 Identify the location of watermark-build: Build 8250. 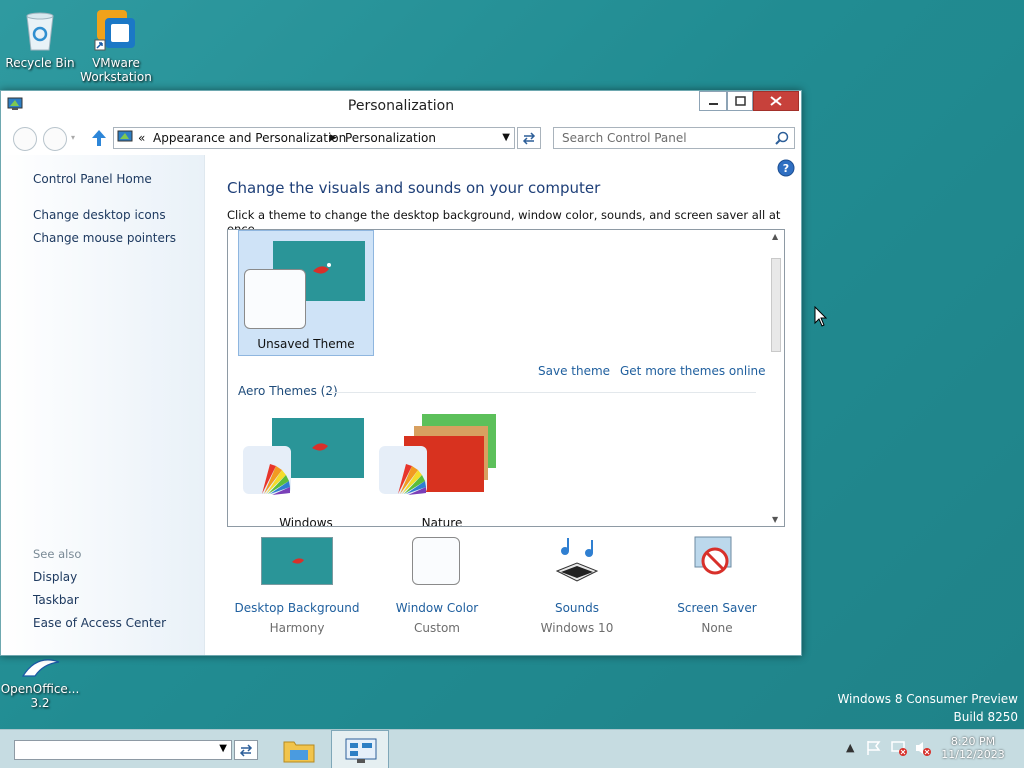
(985, 717).